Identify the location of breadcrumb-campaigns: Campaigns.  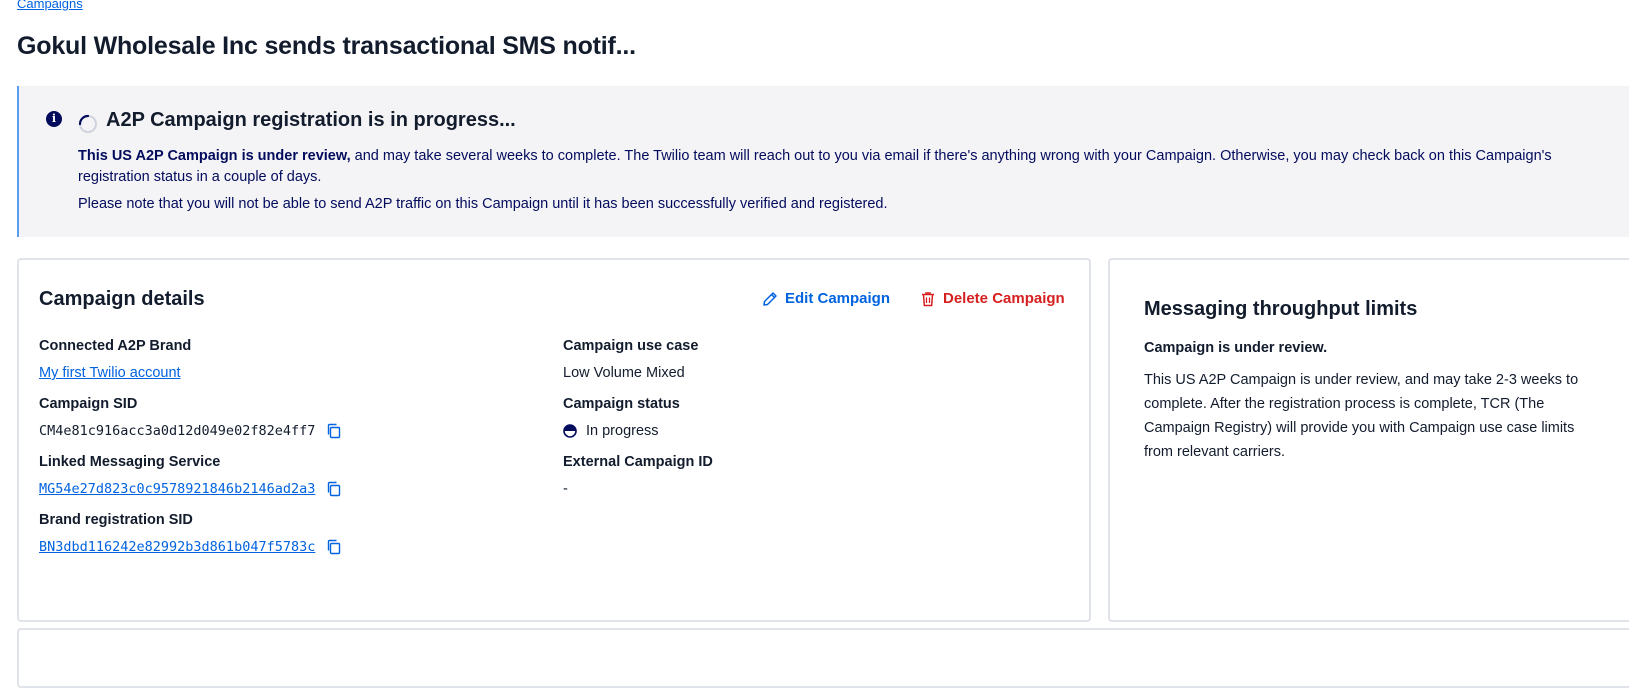
(50, 5).